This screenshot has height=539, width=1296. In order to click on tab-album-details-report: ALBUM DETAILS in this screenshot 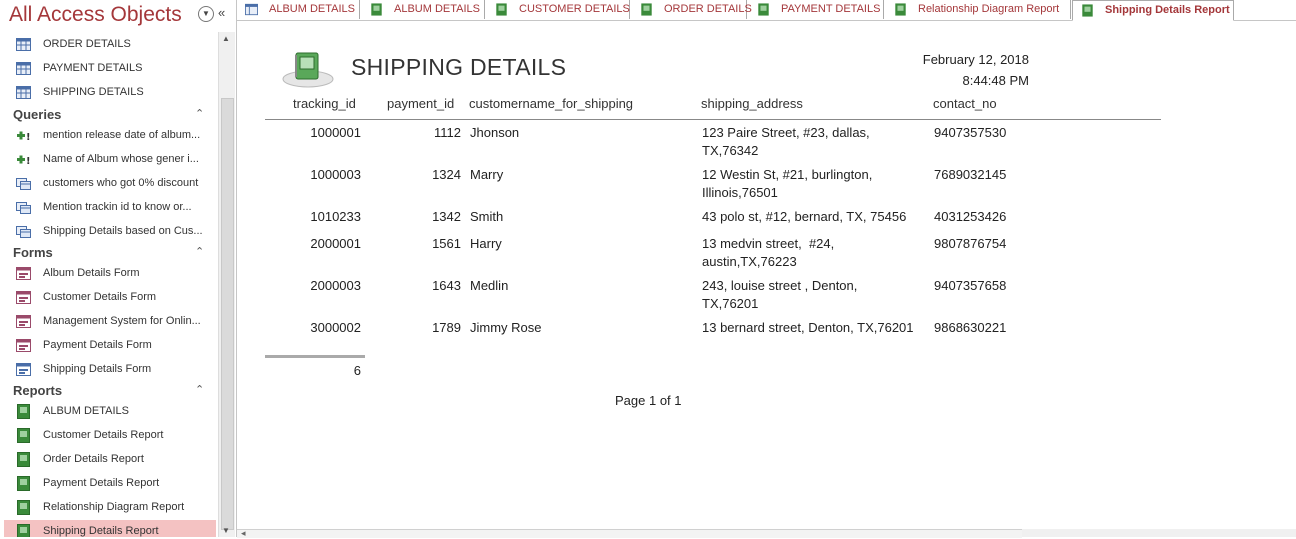, I will do `click(423, 9)`.